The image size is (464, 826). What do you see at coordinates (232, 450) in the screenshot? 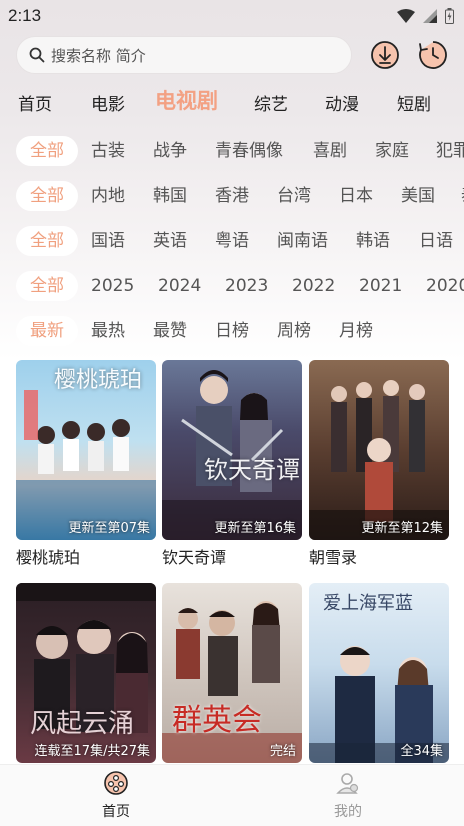
I see `poster-image: 钦天奇谭 更新至第16集` at bounding box center [232, 450].